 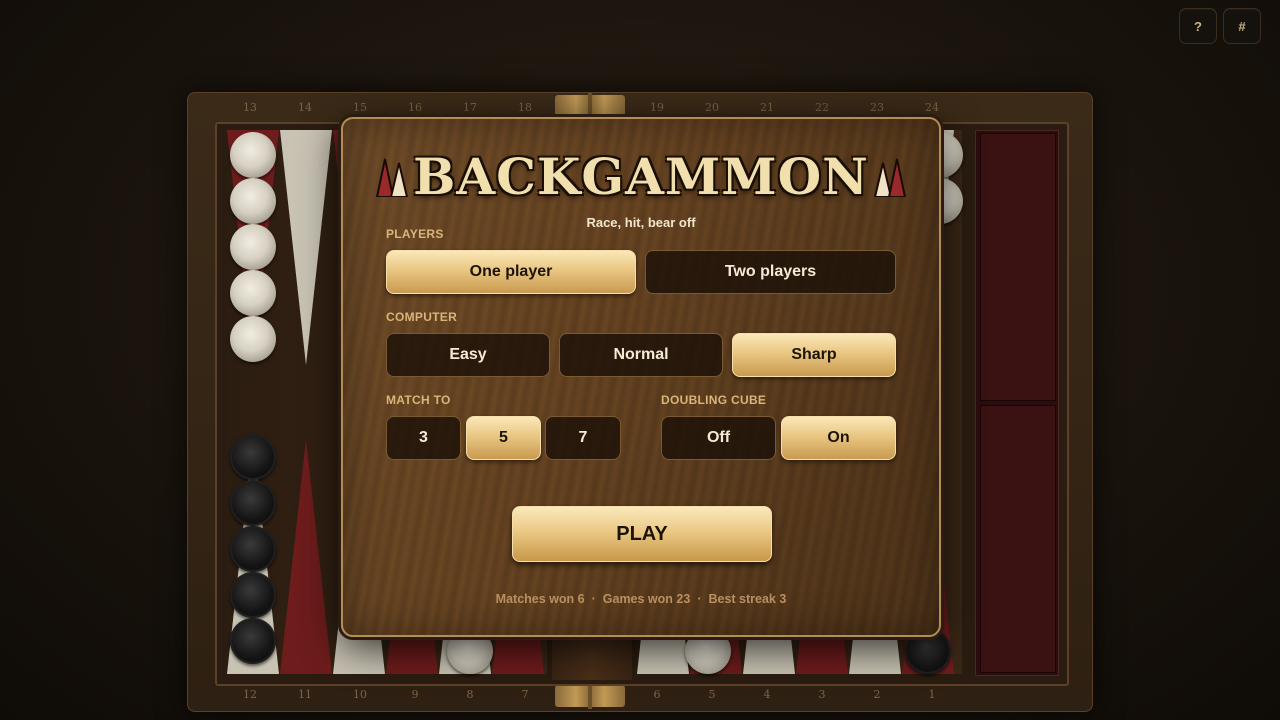 I want to click on normal-button: Normal, so click(x=641, y=355).